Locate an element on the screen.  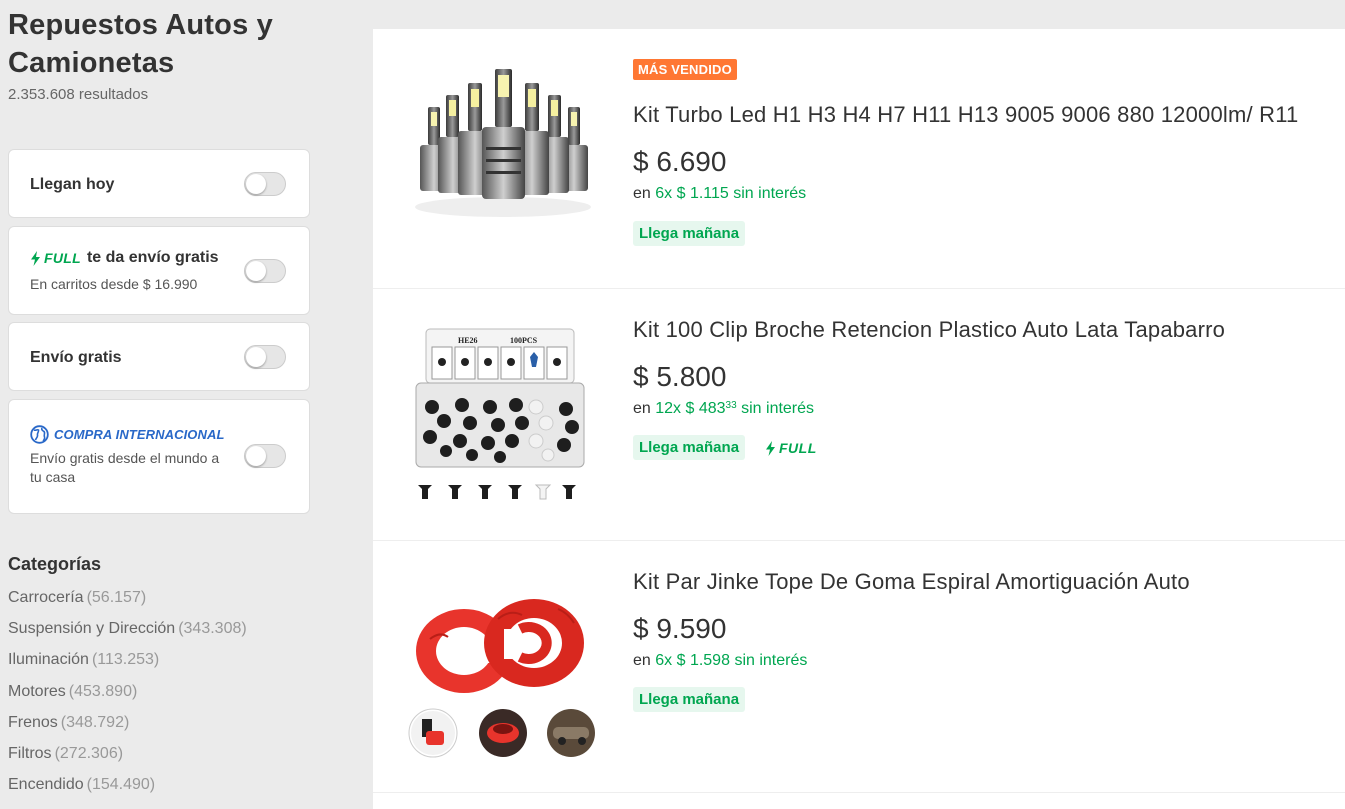
best-seller-badge: MÁS VENDIDO is located at coordinates (685, 69).